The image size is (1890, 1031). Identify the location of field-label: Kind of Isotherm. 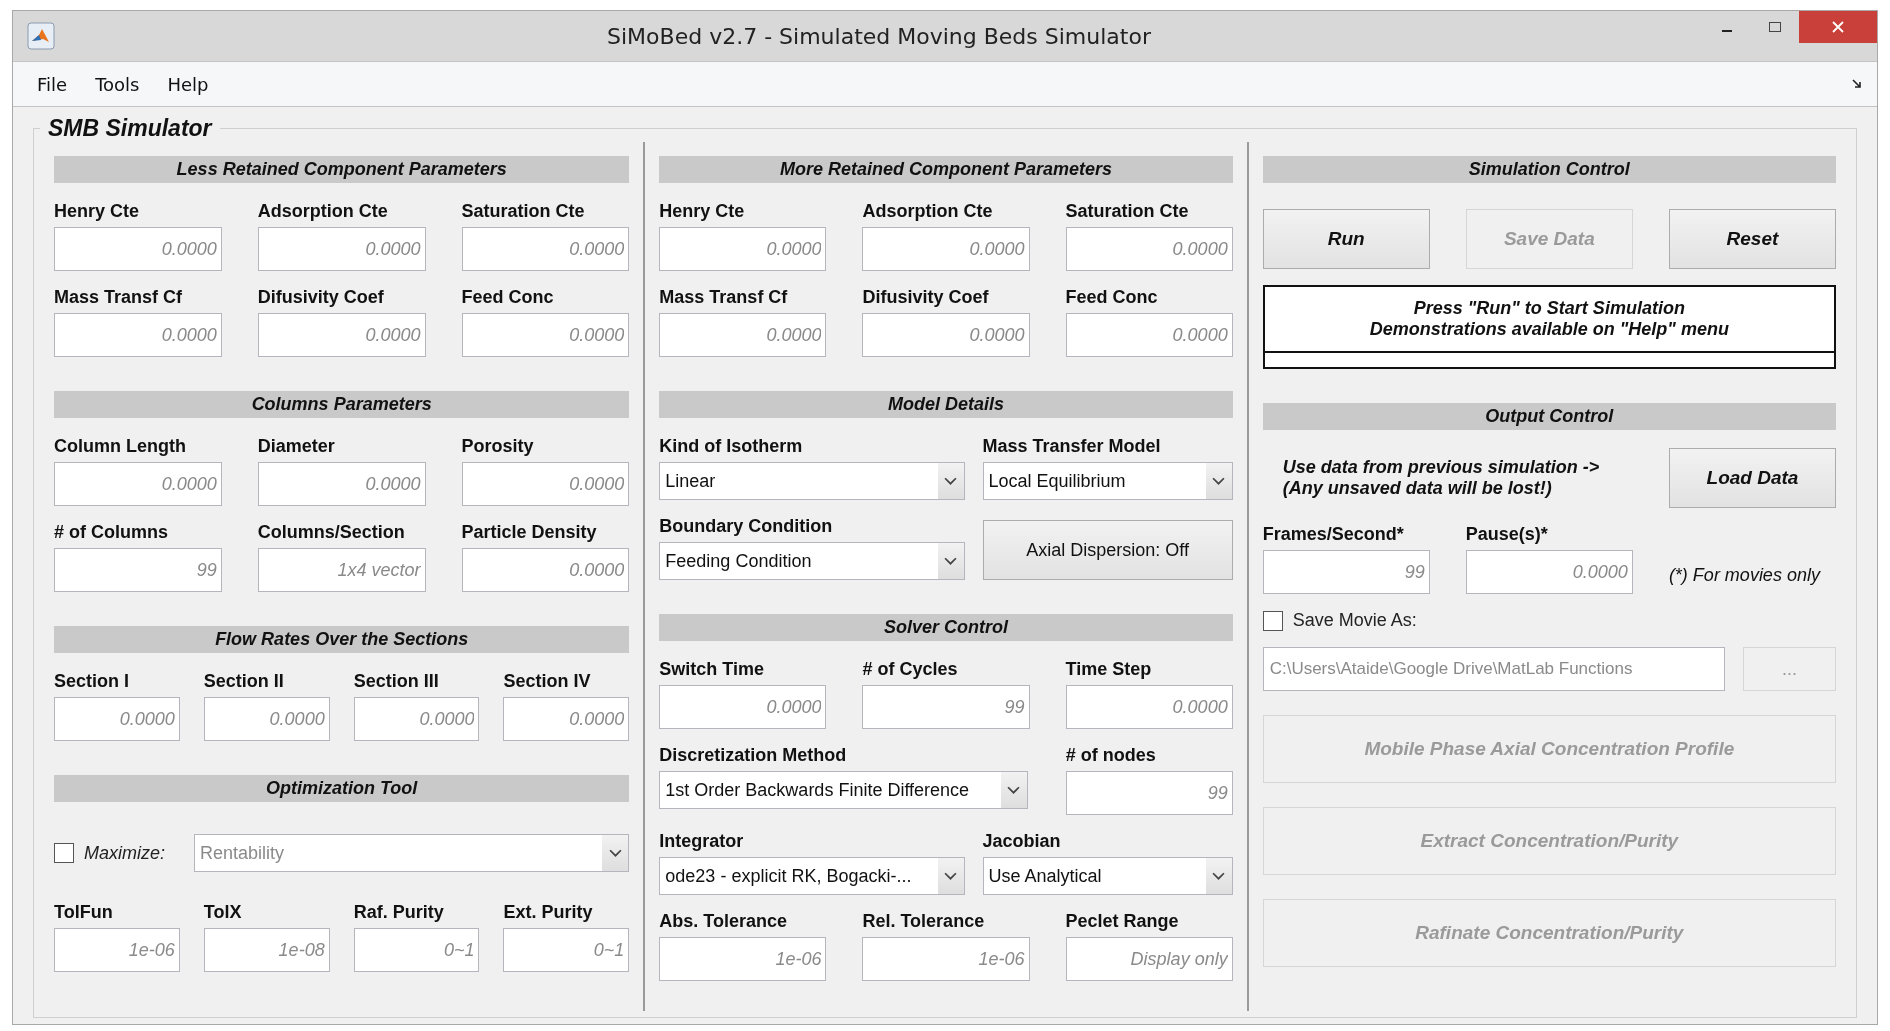
(731, 447).